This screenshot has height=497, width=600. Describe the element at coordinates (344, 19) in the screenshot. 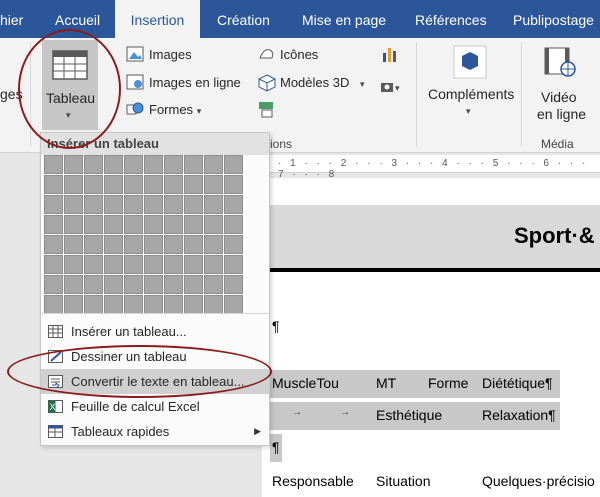

I see `tab-mise-en-page: Mise en page` at that location.